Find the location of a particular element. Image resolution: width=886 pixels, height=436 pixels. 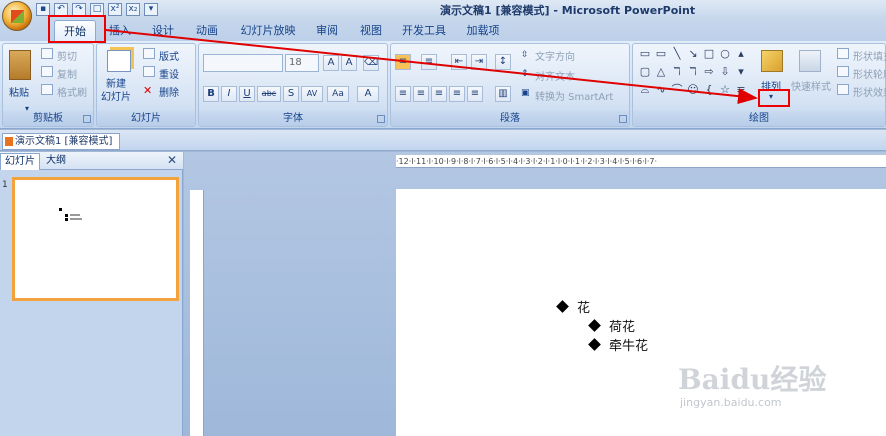

italic-button: I is located at coordinates (229, 94).